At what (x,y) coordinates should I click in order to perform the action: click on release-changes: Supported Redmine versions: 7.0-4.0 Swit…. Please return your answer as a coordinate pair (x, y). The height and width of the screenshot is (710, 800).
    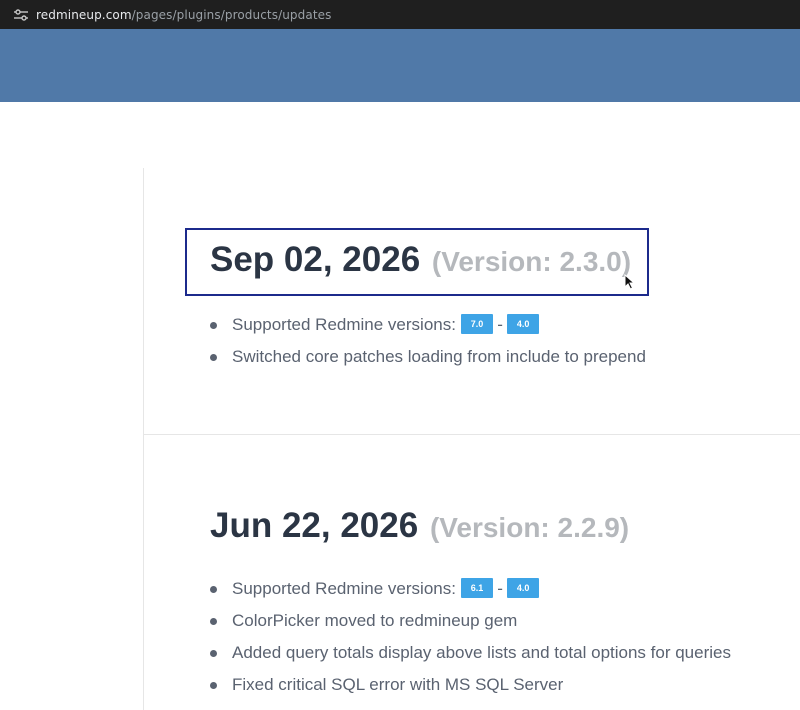
    Looking at the image, I should click on (505, 341).